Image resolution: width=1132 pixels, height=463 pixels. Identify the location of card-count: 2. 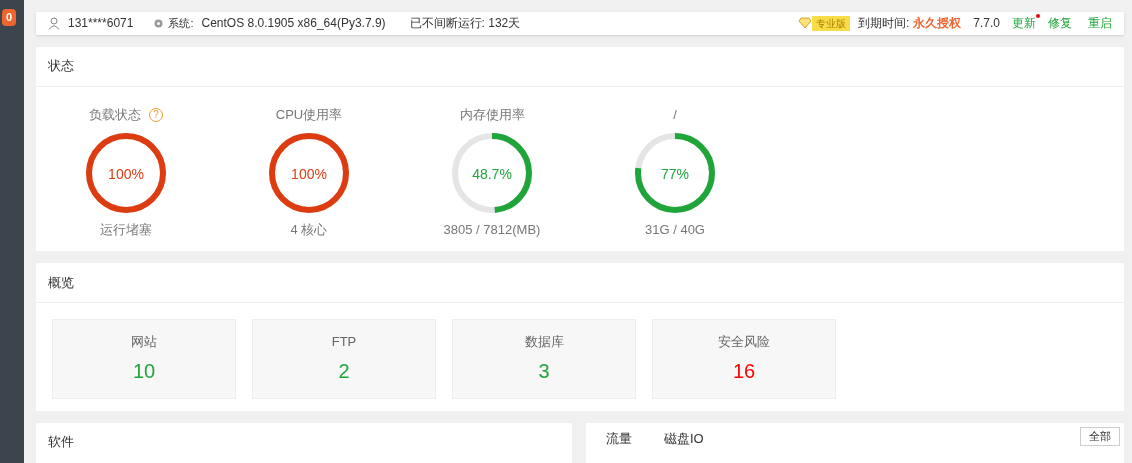
(344, 371).